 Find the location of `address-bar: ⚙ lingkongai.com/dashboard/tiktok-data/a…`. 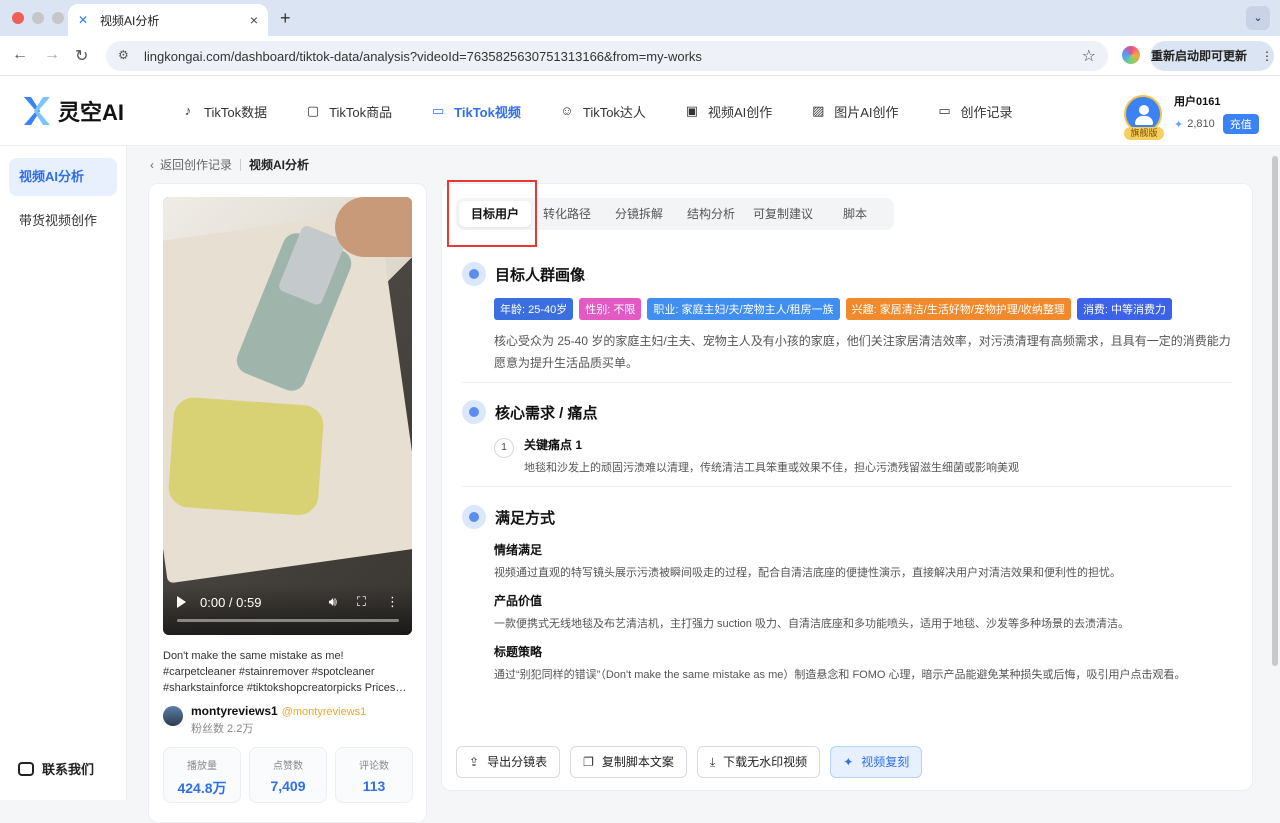

address-bar: ⚙ lingkongai.com/dashboard/tiktok-data/a… is located at coordinates (607, 56).